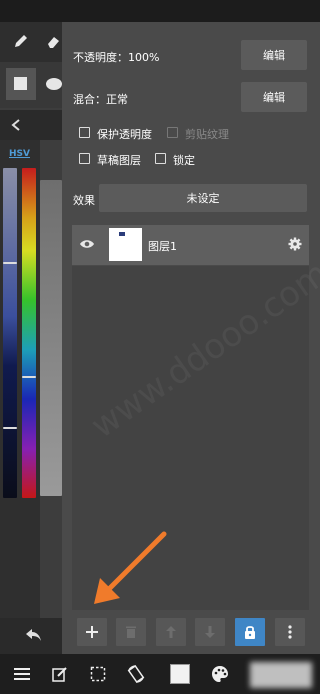 This screenshot has height=694, width=320. What do you see at coordinates (295, 244) in the screenshot?
I see `gear-icon` at bounding box center [295, 244].